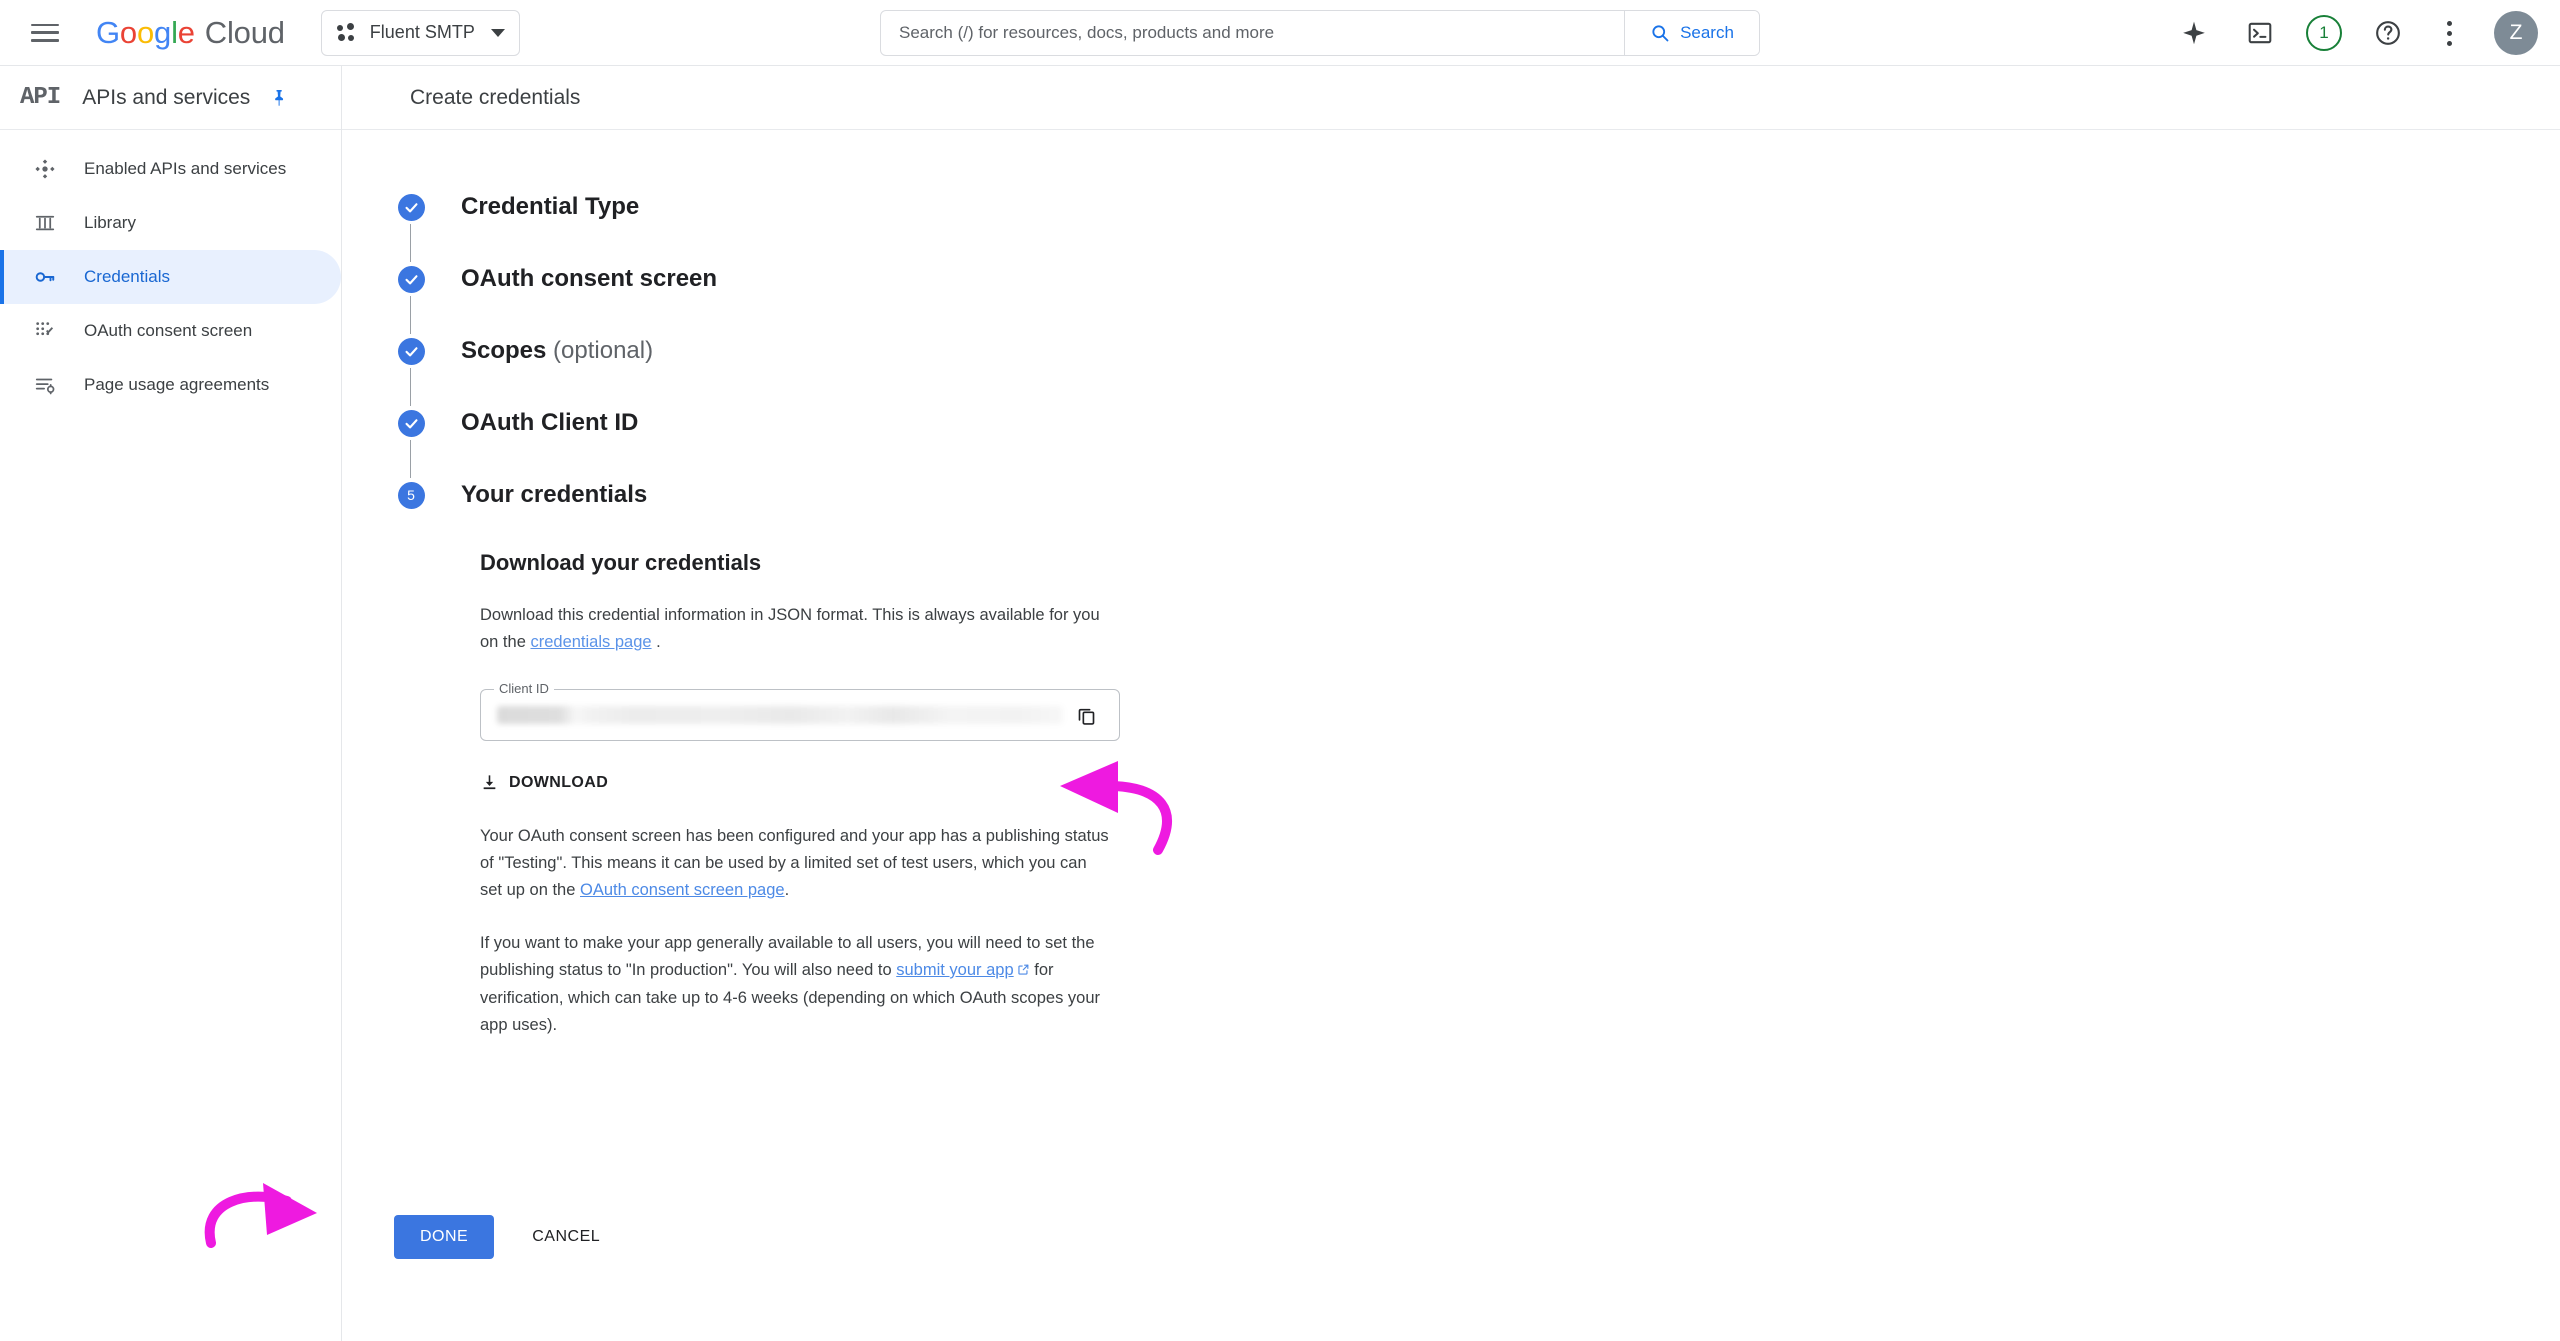 The width and height of the screenshot is (2560, 1341). What do you see at coordinates (1023, 971) in the screenshot?
I see `external-link-icon` at bounding box center [1023, 971].